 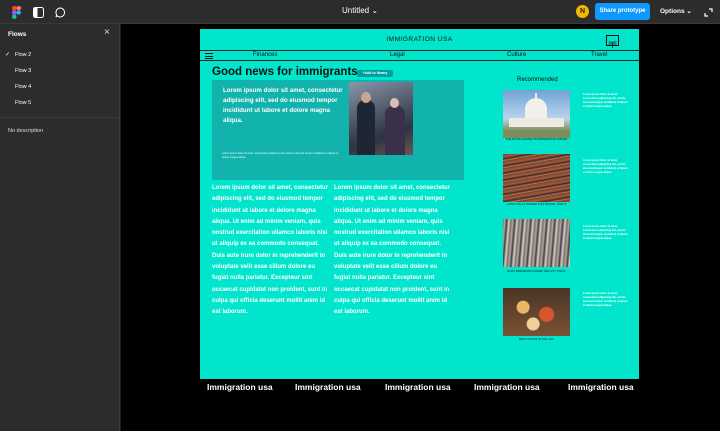 I want to click on headline: Good news for immigrants, so click(x=285, y=72).